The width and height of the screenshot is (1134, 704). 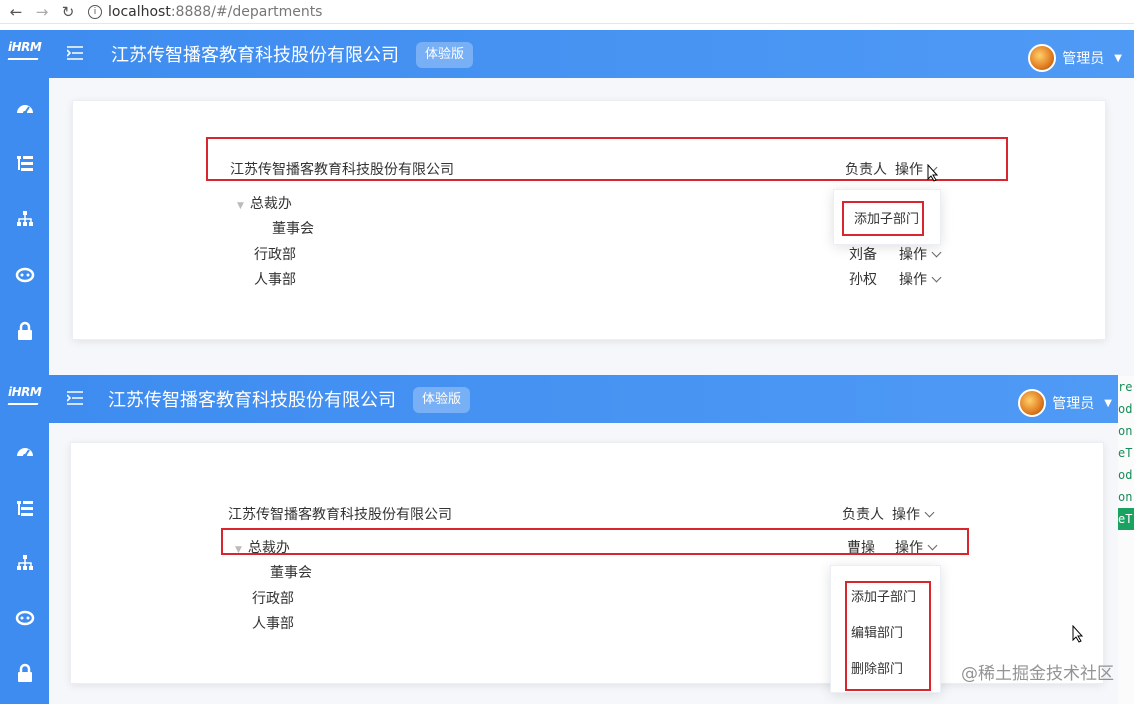 What do you see at coordinates (863, 255) in the screenshot?
I see `row-manager: 刘备` at bounding box center [863, 255].